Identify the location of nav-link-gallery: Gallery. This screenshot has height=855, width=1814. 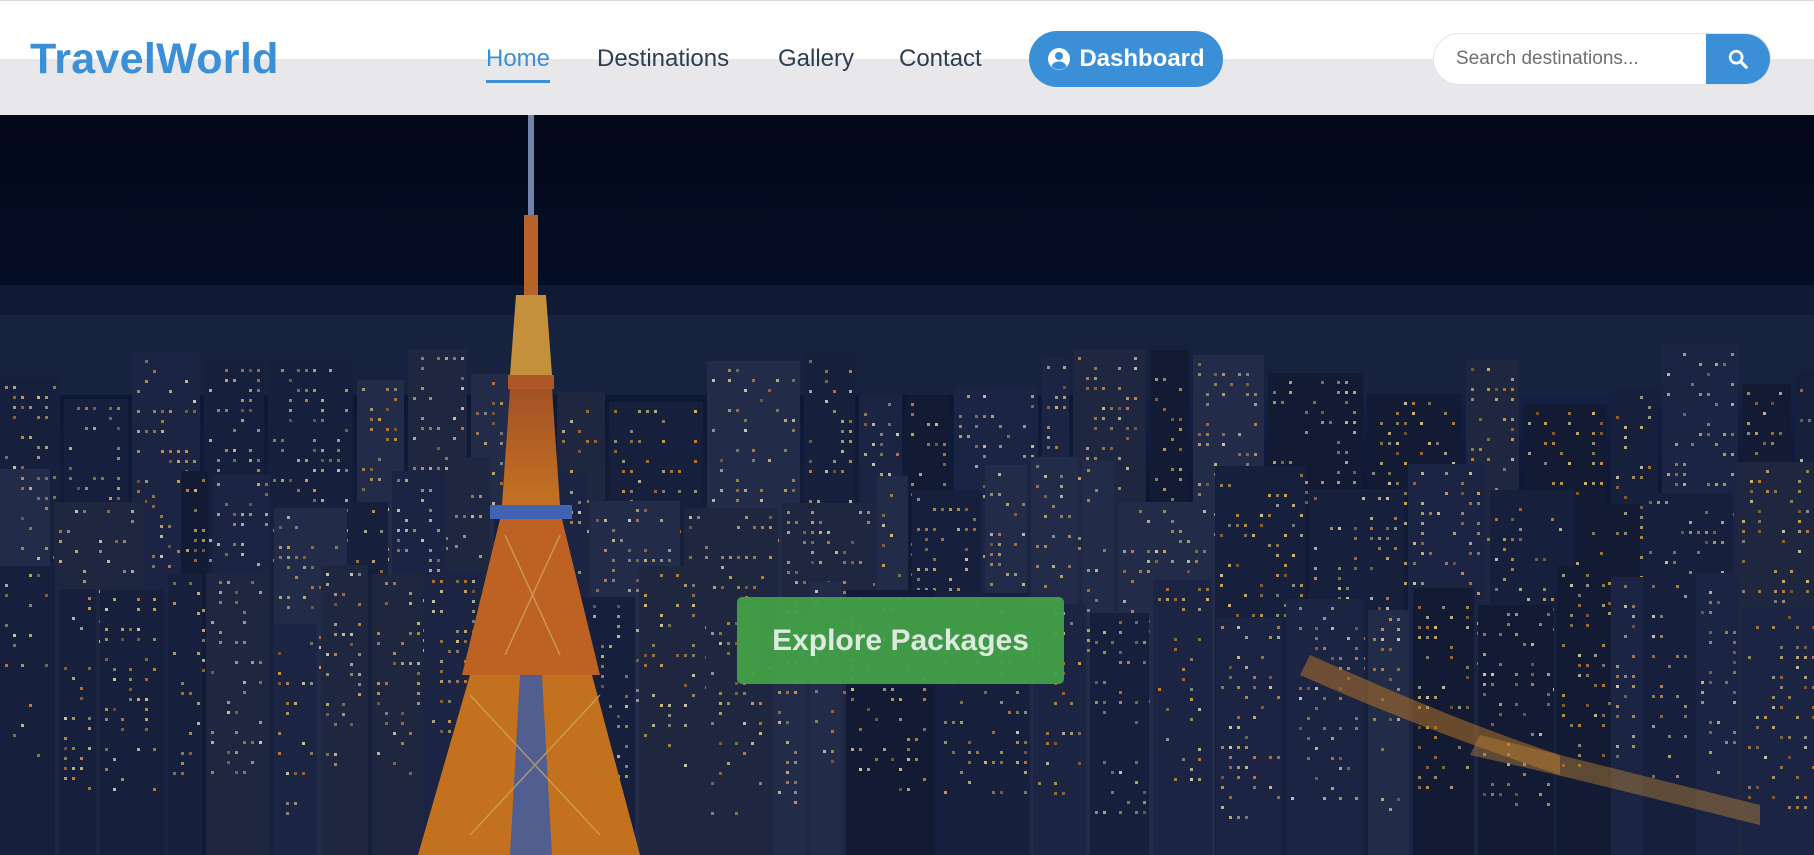
(816, 59).